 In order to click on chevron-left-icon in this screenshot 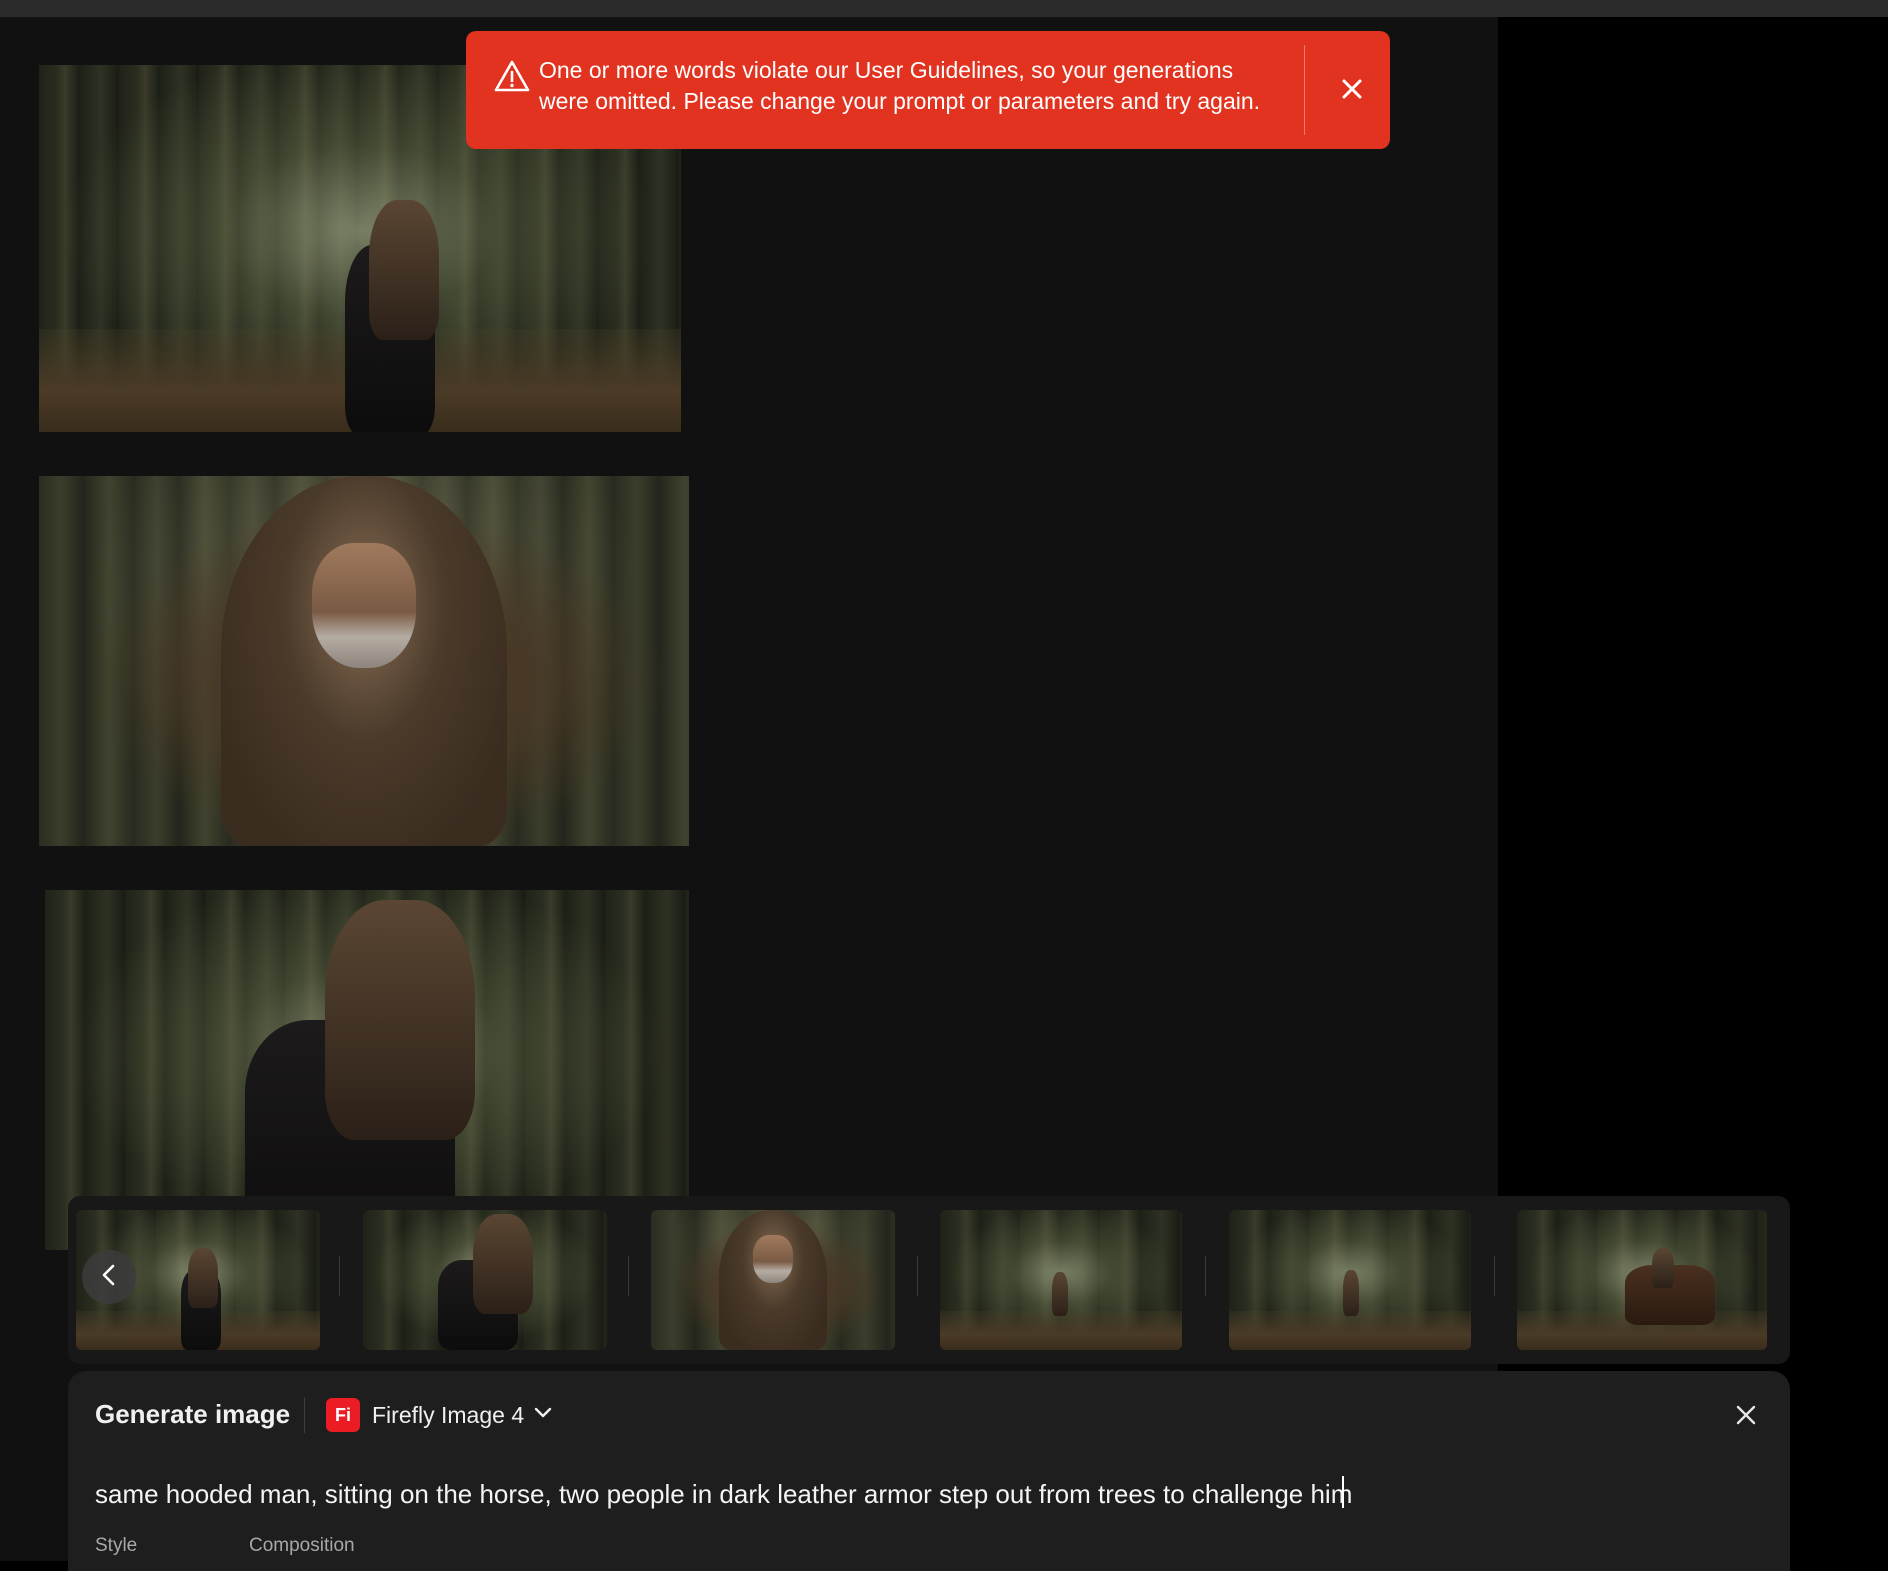, I will do `click(109, 1277)`.